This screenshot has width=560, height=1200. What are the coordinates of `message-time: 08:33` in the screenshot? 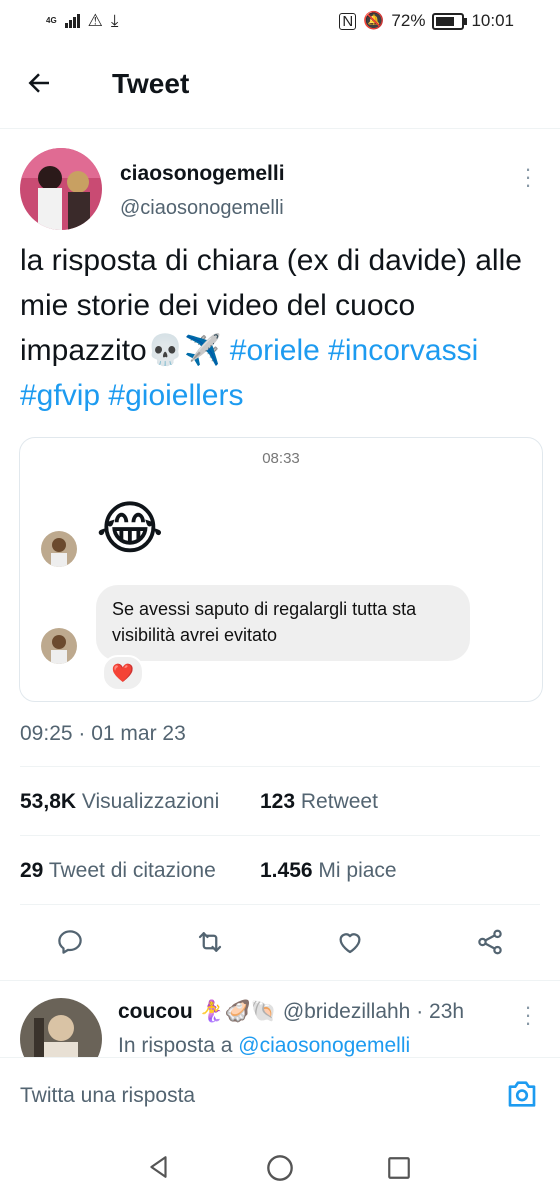 It's located at (281, 458).